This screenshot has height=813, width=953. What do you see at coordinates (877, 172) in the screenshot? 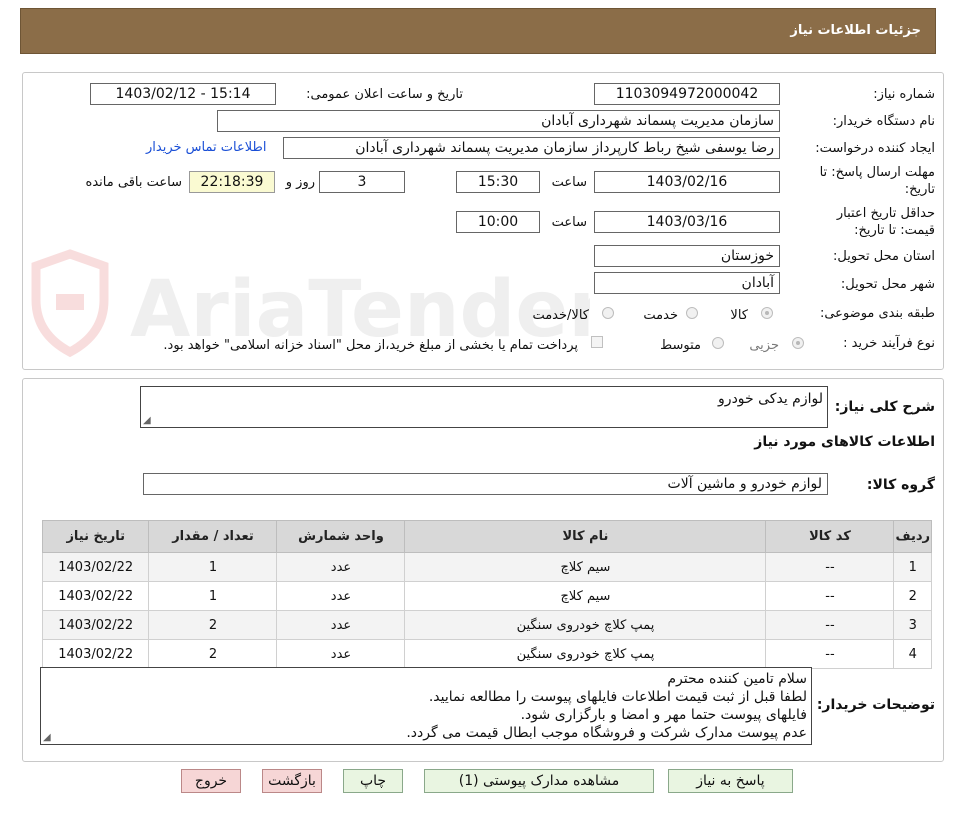
I see `deadline-label-line1: مهلت ارسال پاسخ: تا` at bounding box center [877, 172].